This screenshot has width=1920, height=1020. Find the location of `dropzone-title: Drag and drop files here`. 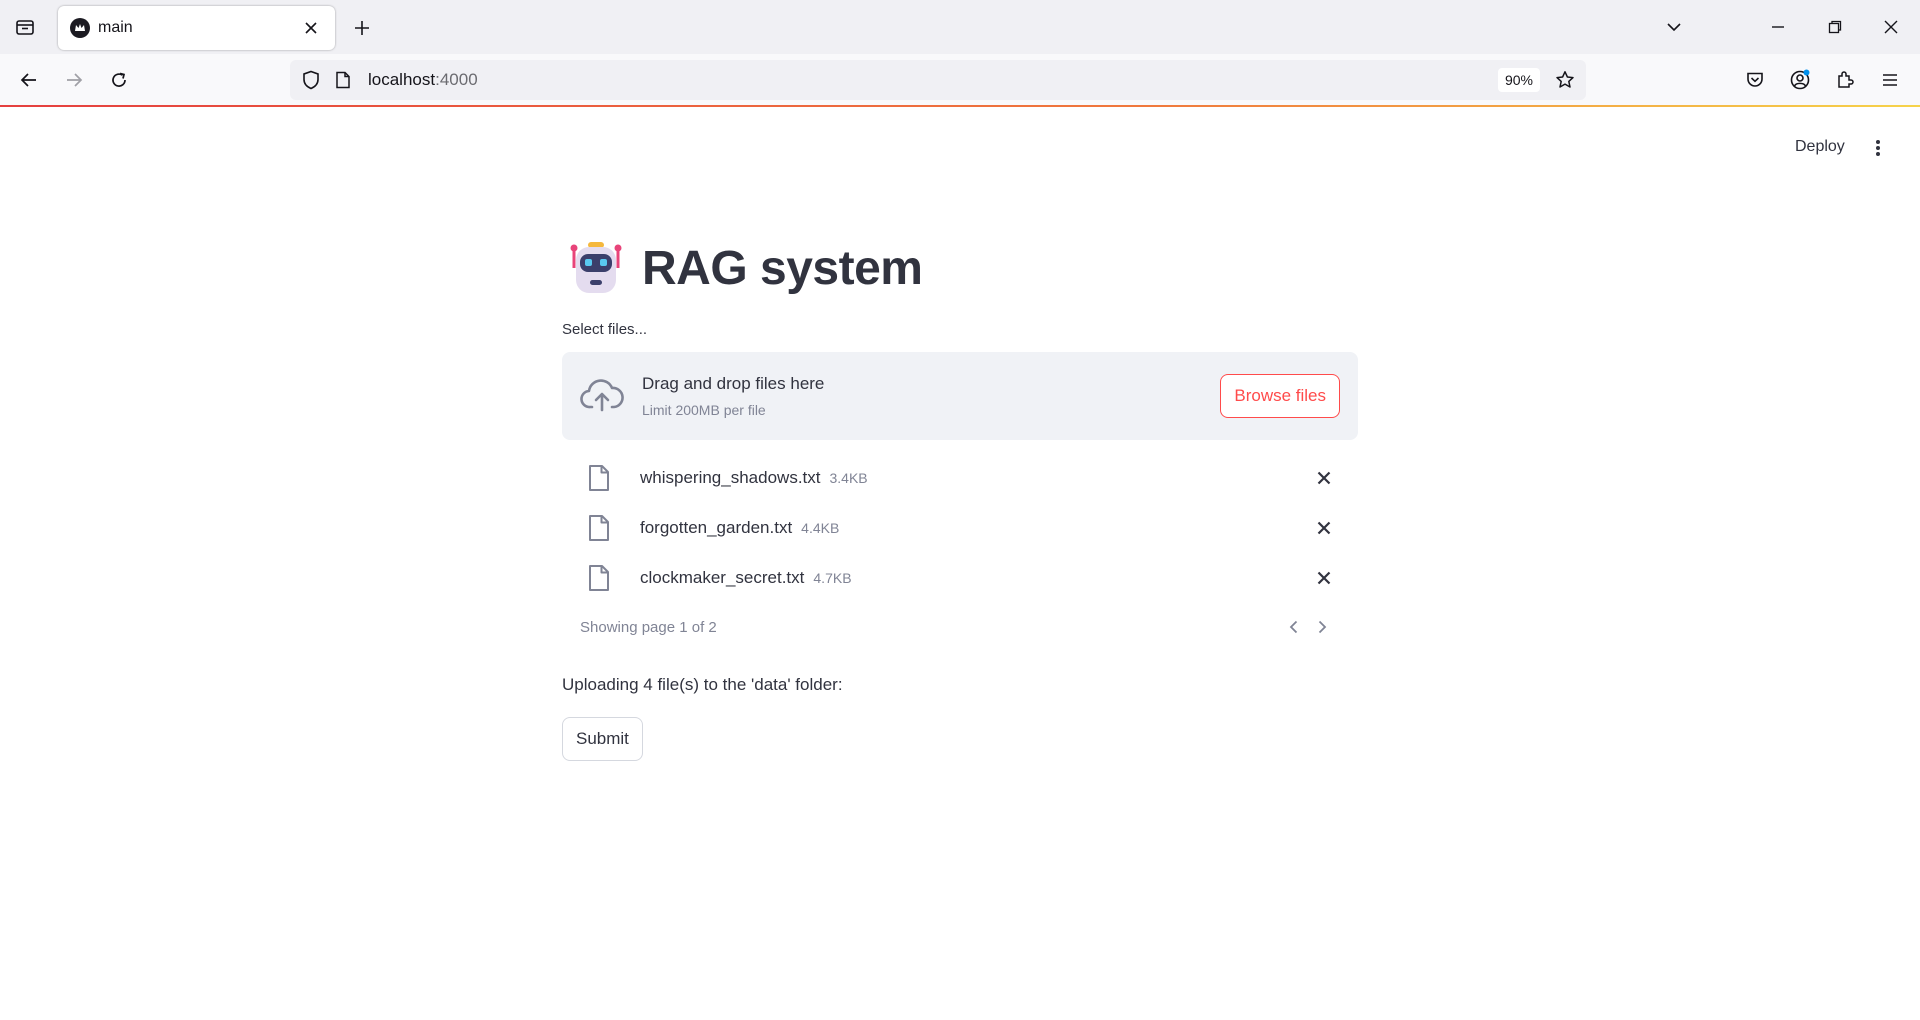

dropzone-title: Drag and drop files here is located at coordinates (733, 383).